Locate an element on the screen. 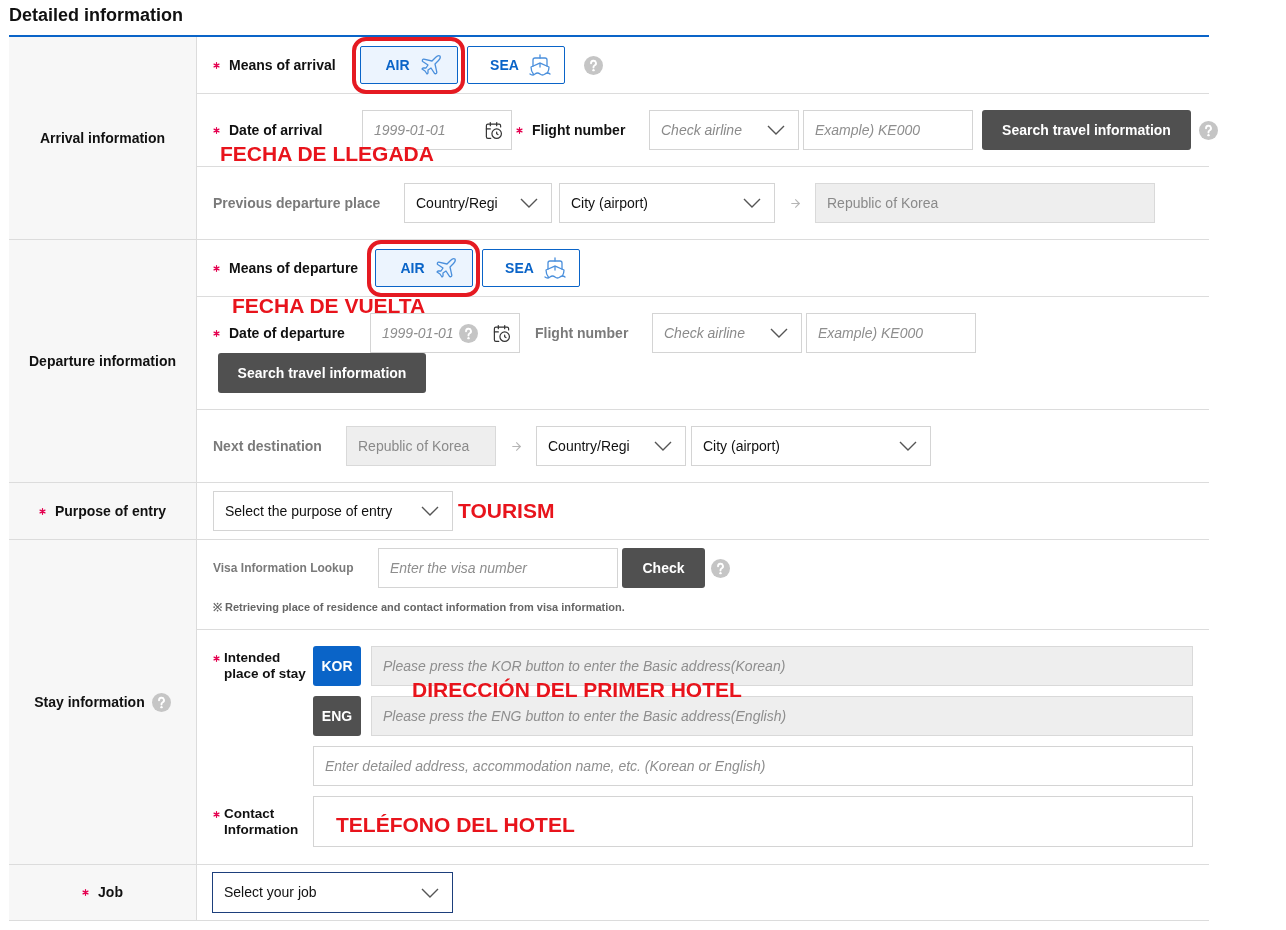 This screenshot has height=930, width=1286. row-heading: Departure information is located at coordinates (102, 361).